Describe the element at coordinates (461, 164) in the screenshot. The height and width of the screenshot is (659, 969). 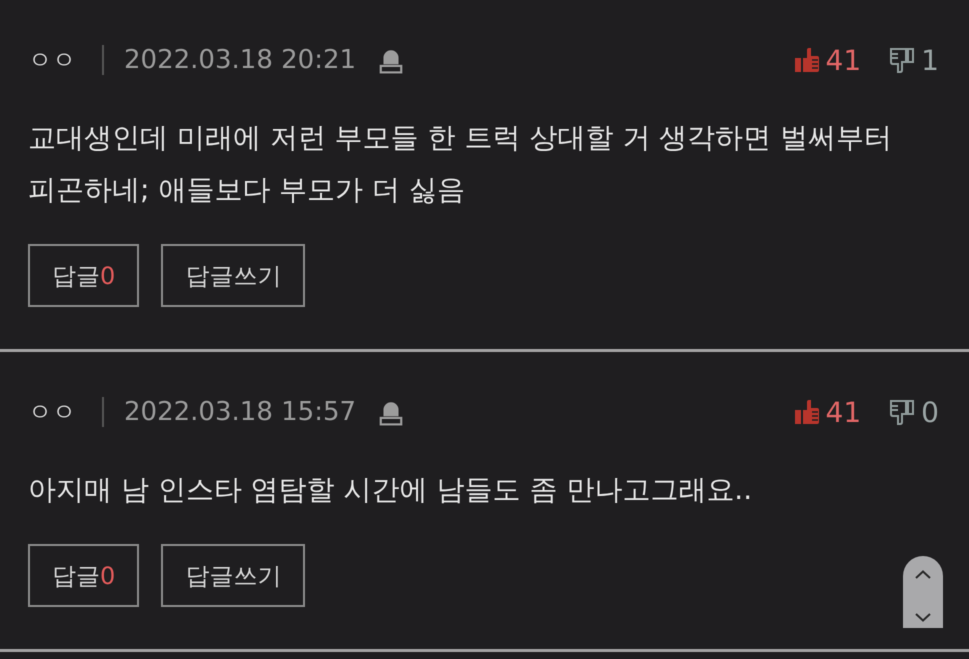
I see `comment-text: 교대생인데 미래에 저런 부모들 한 트럭 상대할 거 생각하면 벌써부터 피곤하네; 애들보다 부모가 더 싫음` at that location.